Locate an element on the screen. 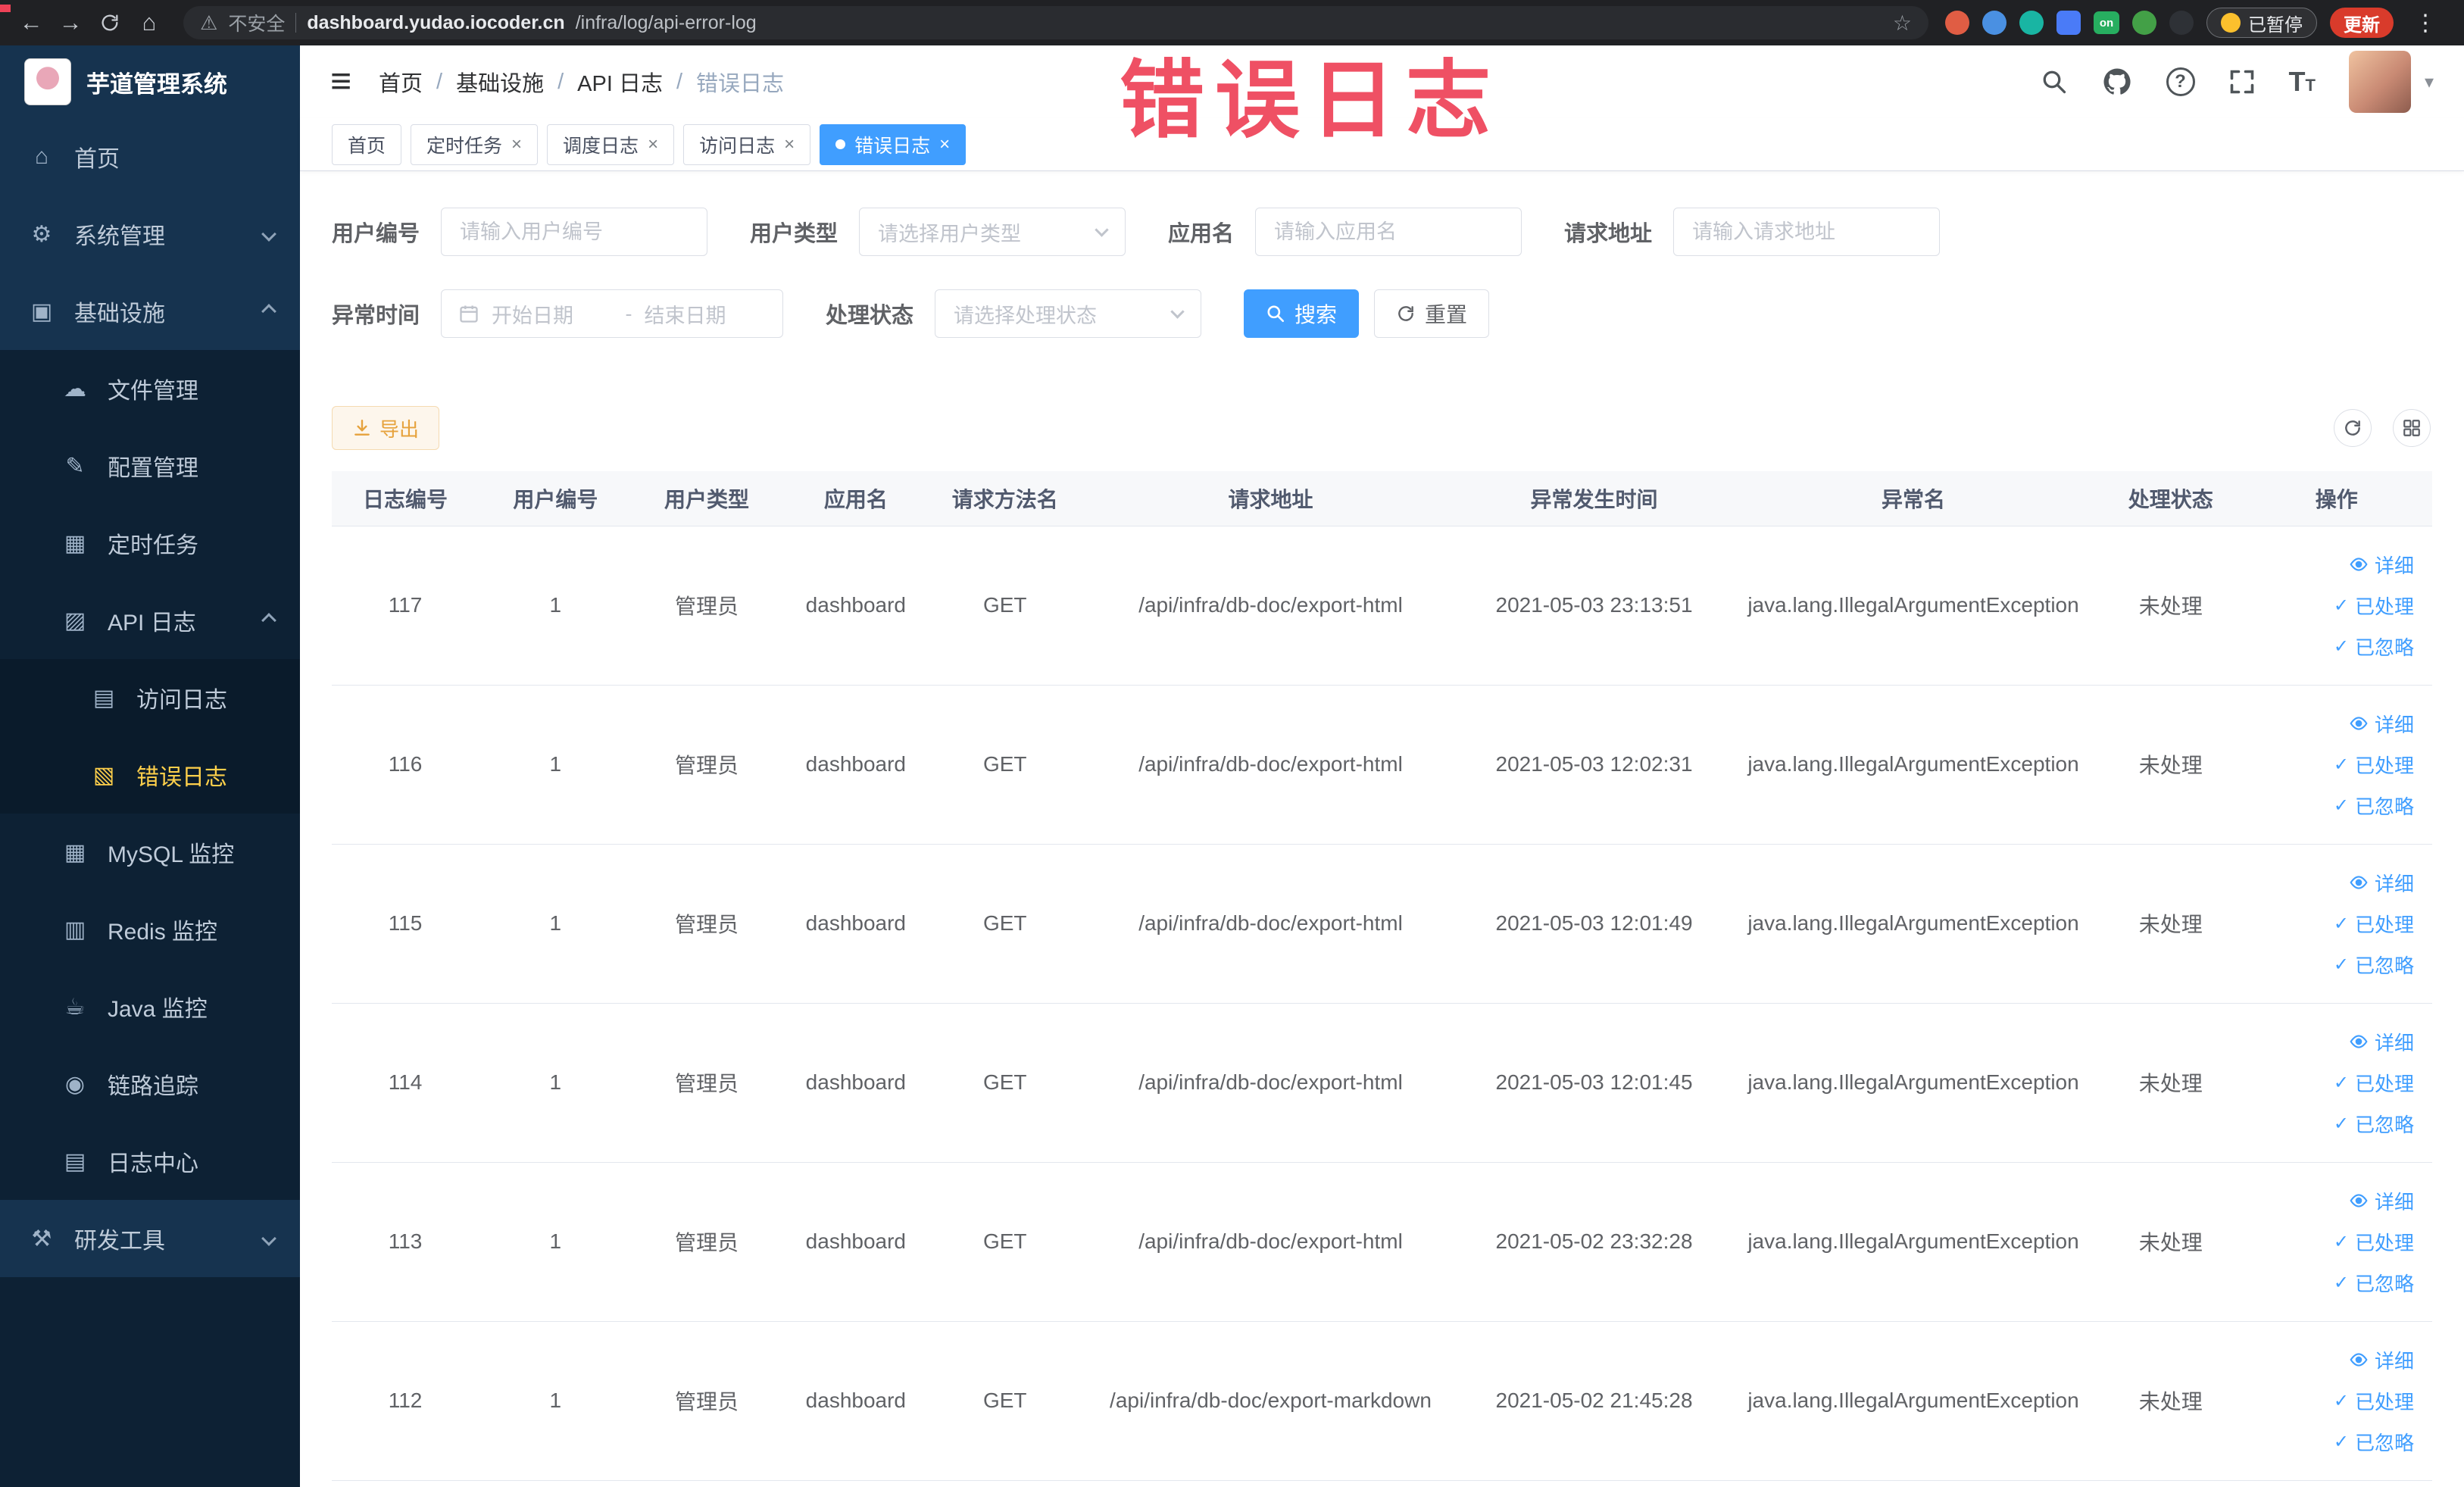  app-logo: 芋道管理系统 is located at coordinates (150, 81).